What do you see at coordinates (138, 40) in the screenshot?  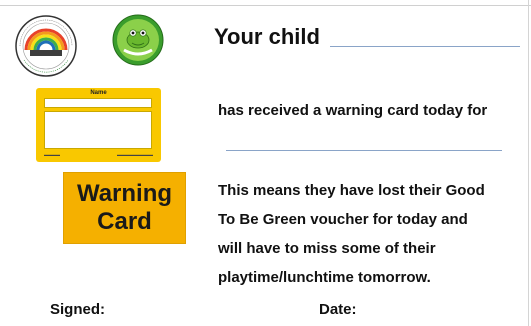 I see `good-to-be-green-frog-logo-icon` at bounding box center [138, 40].